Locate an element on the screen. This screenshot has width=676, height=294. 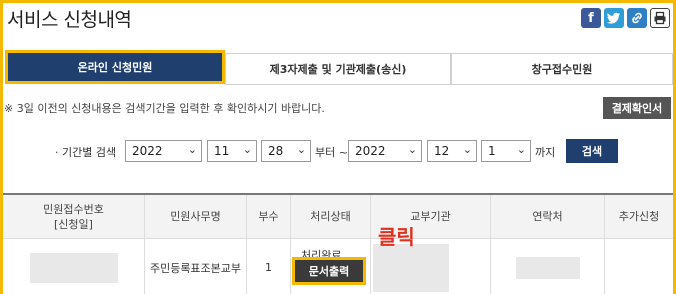
facebook-icon: f is located at coordinates (591, 18).